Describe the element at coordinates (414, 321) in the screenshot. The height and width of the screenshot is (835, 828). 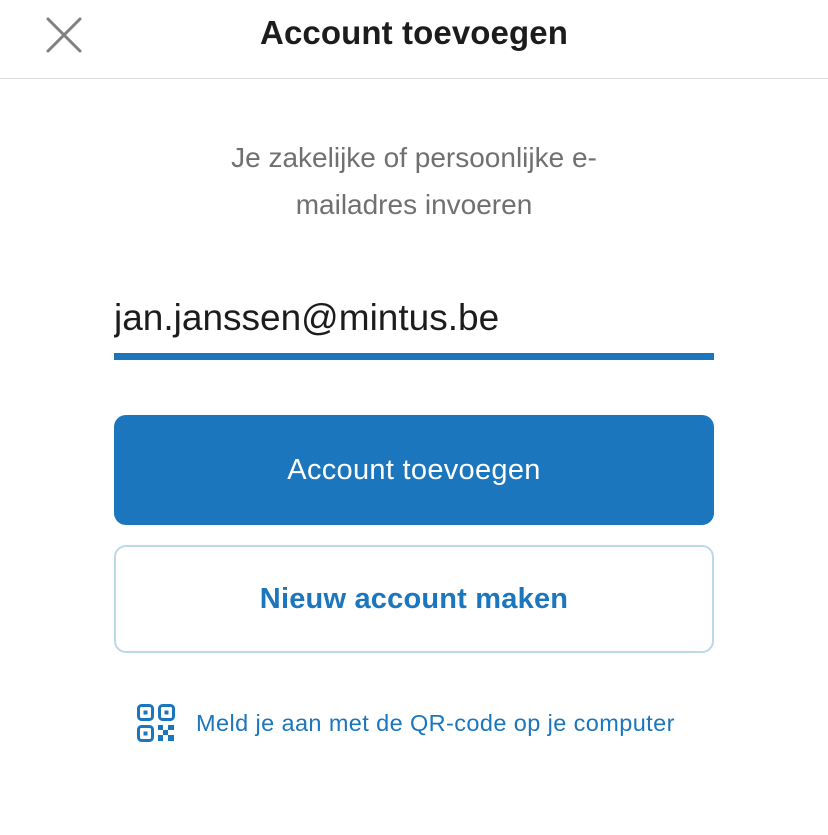
I see `email-field` at that location.